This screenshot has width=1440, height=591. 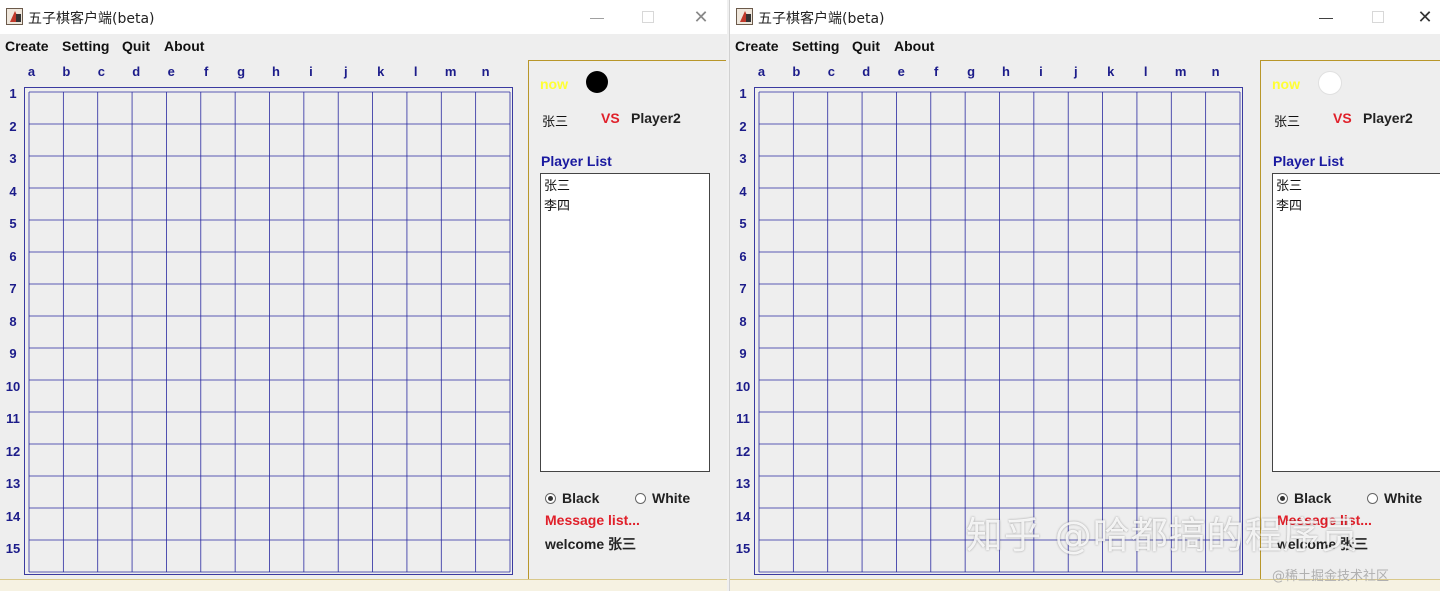 I want to click on current-turn-stone-white, so click(x=1330, y=83).